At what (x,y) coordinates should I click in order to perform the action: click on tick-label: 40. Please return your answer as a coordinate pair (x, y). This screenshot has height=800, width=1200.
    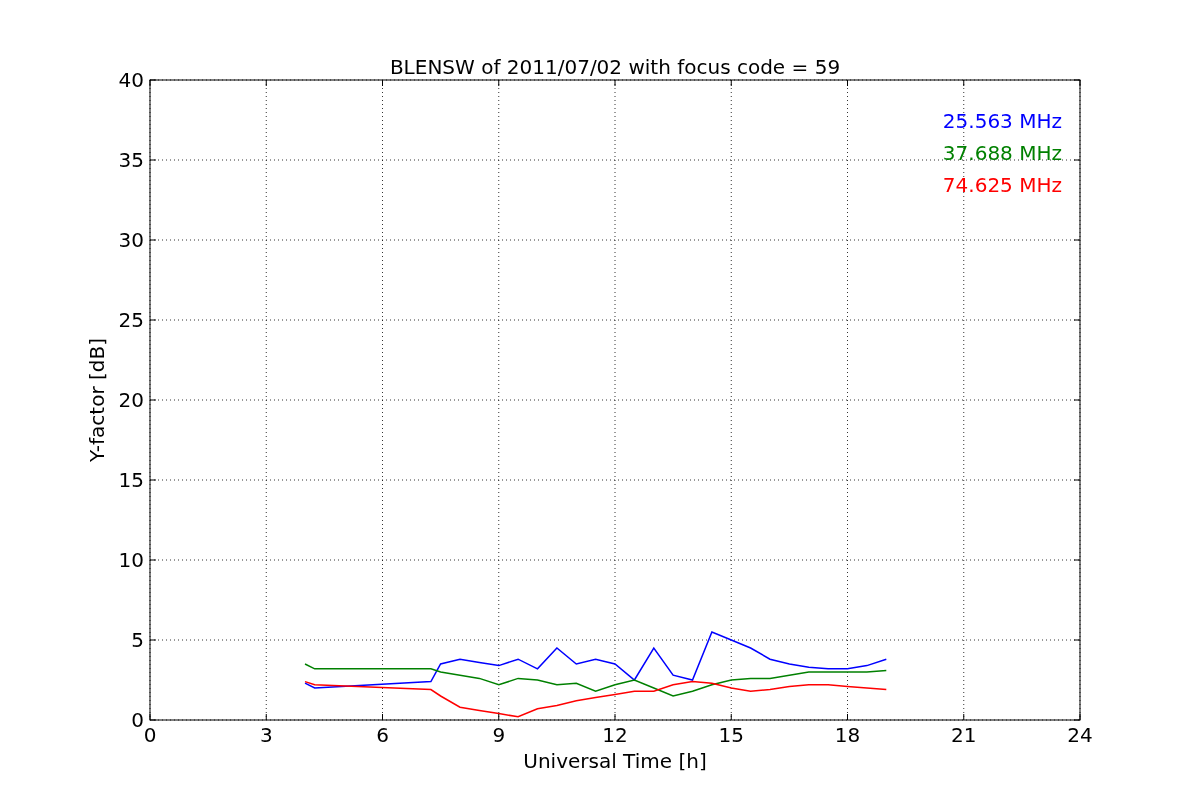
    Looking at the image, I should click on (131, 80).